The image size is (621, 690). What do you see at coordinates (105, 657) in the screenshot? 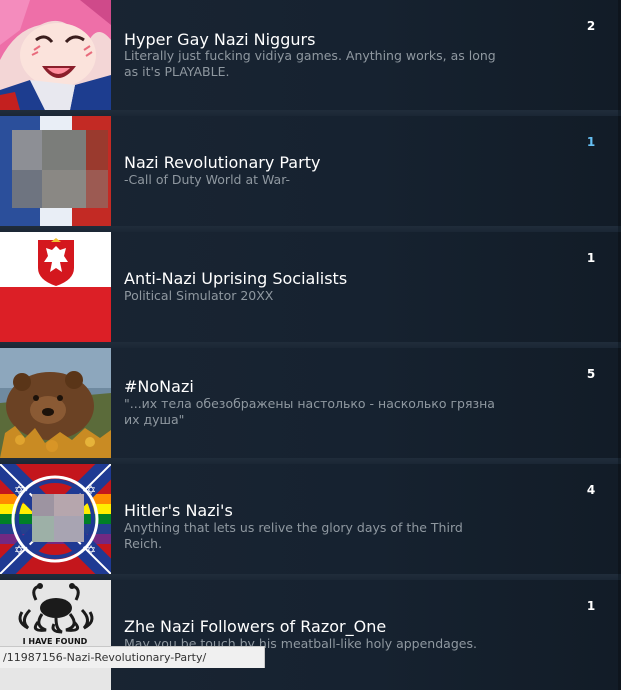
I see `status-url: /11987156-Nazi-Revolutionary-Party/` at bounding box center [105, 657].